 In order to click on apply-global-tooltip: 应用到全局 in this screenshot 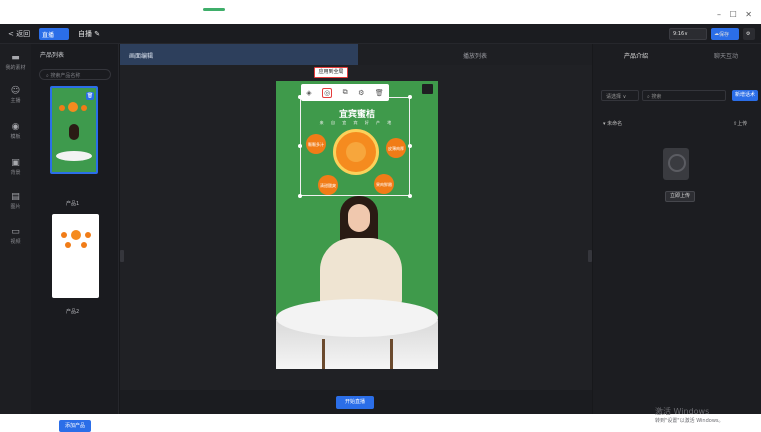, I will do `click(331, 72)`.